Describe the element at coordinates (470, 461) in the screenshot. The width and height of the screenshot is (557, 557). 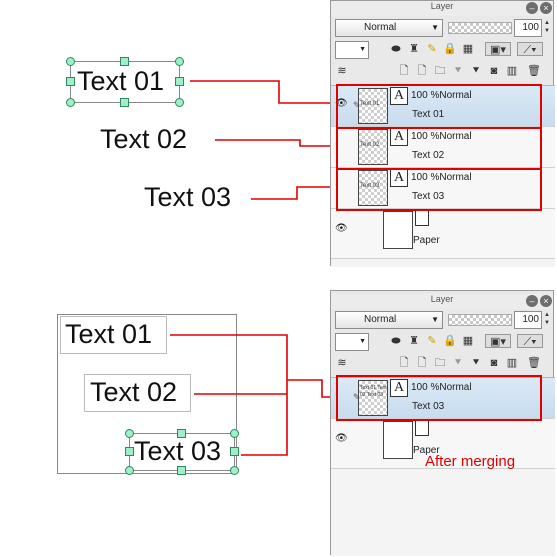
I see `after-merging-caption: After merging` at that location.